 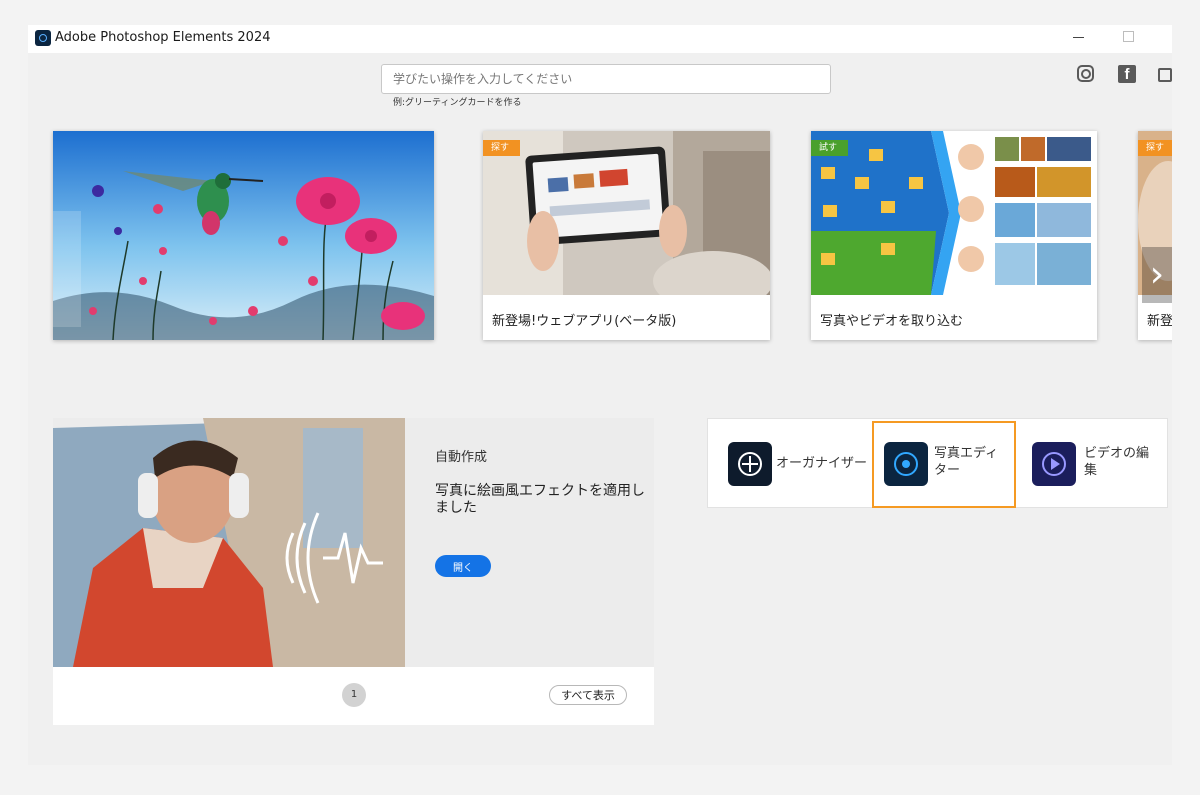 I want to click on feedback-icon, so click(x=1165, y=75).